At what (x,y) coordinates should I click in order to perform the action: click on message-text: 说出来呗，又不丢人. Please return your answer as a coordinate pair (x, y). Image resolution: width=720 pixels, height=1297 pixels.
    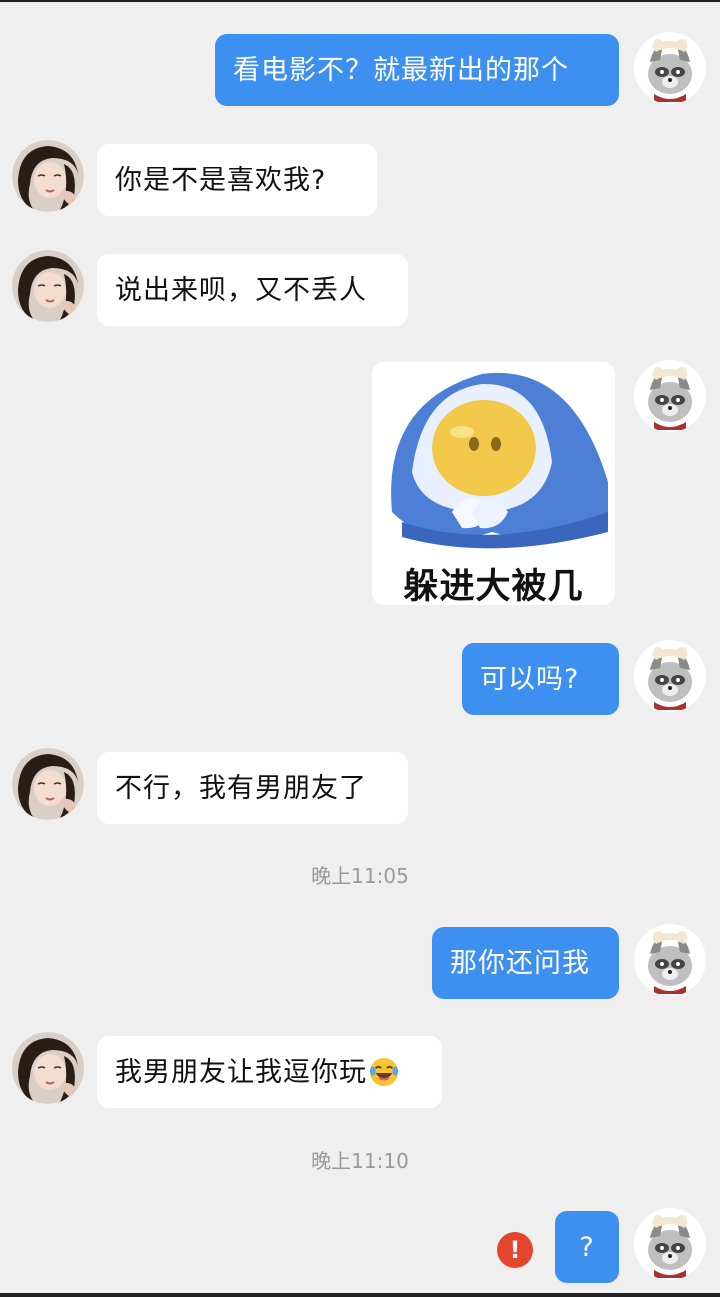
    Looking at the image, I should click on (241, 290).